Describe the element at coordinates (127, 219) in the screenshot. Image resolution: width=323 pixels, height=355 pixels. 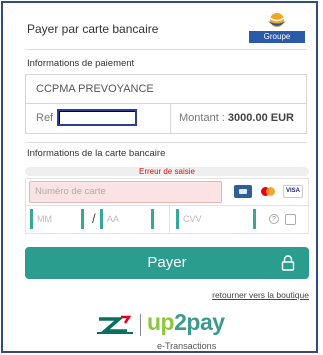
I see `expiry-year-input: AA` at that location.